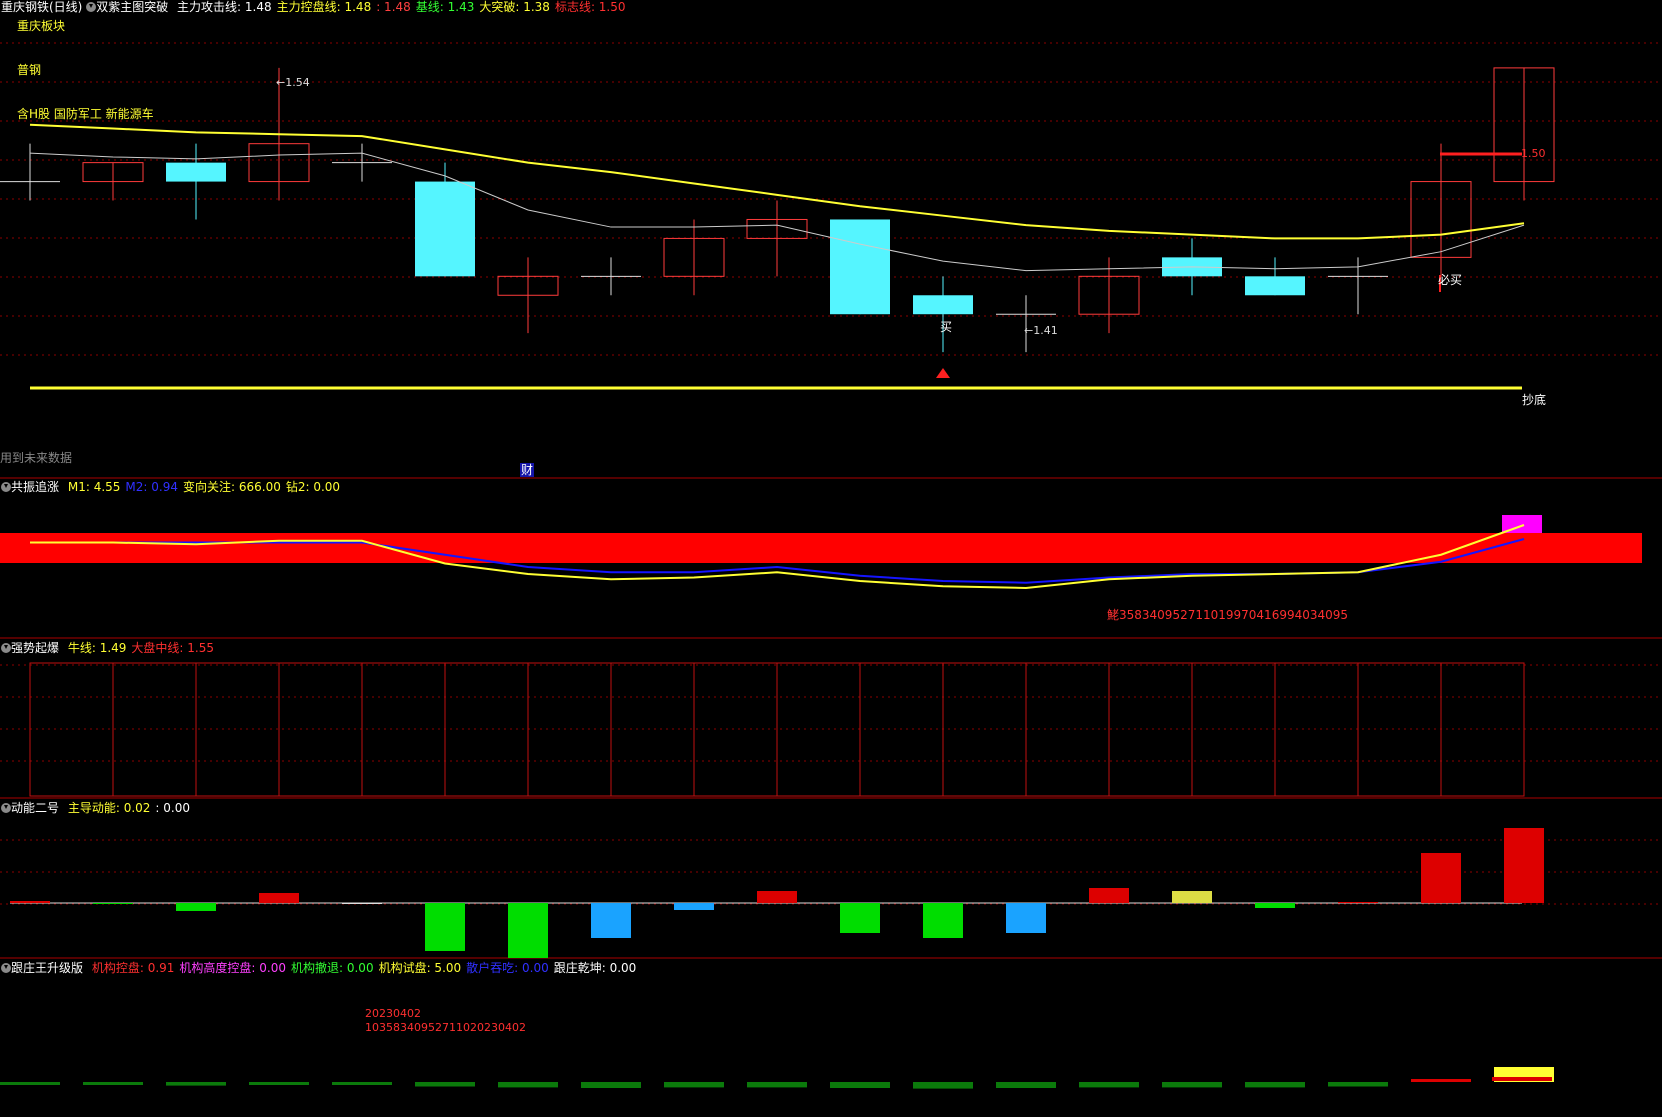 Image resolution: width=1662 pixels, height=1117 pixels. I want to click on panel5-note1: 20230402, so click(393, 1013).